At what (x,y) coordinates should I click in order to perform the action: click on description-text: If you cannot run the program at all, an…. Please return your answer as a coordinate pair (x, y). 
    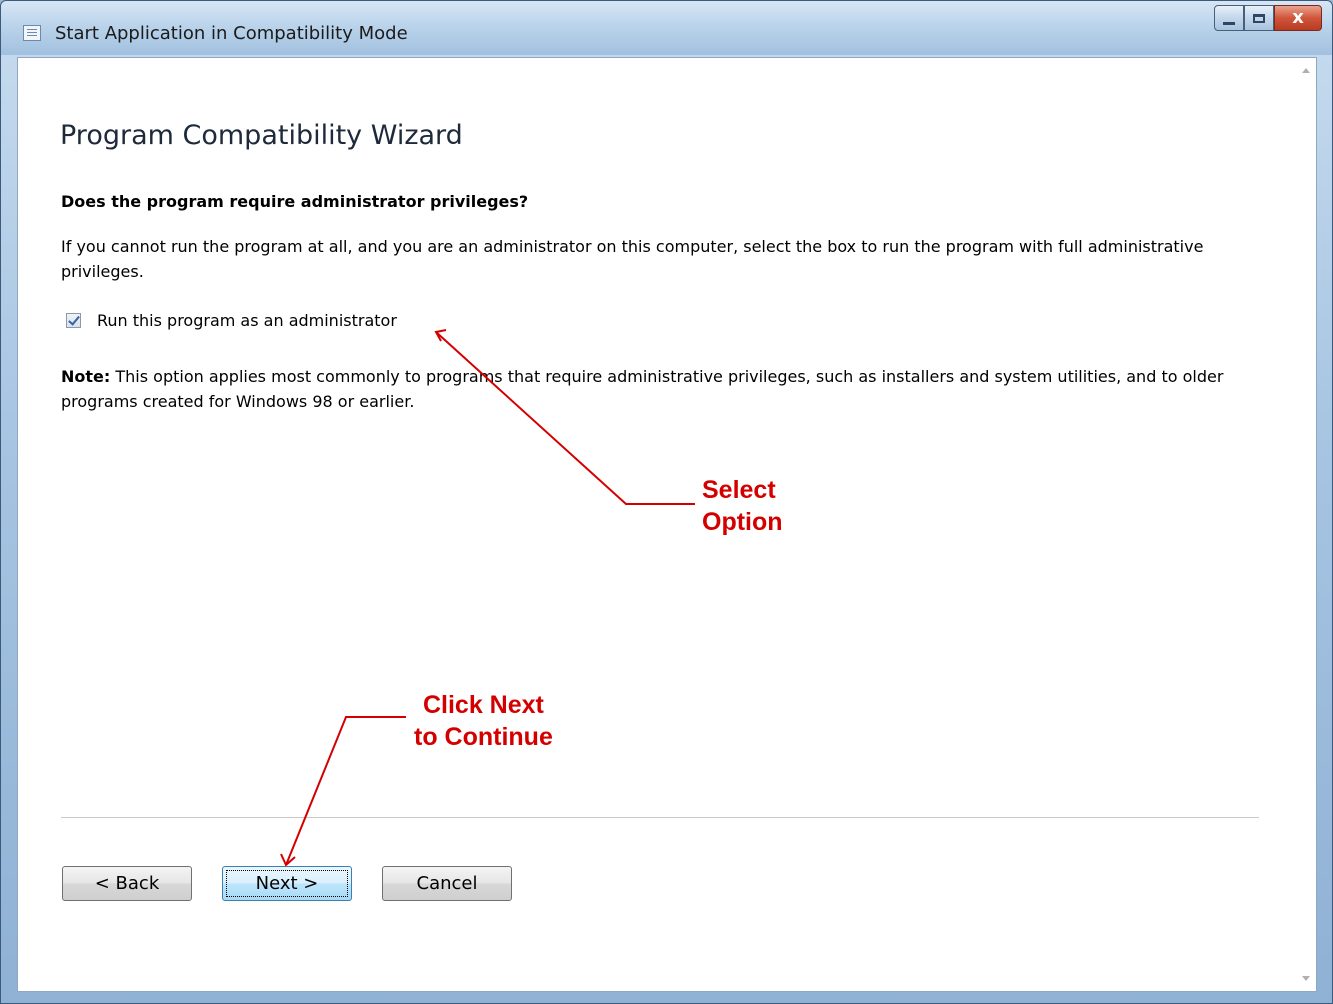
    Looking at the image, I should click on (632, 259).